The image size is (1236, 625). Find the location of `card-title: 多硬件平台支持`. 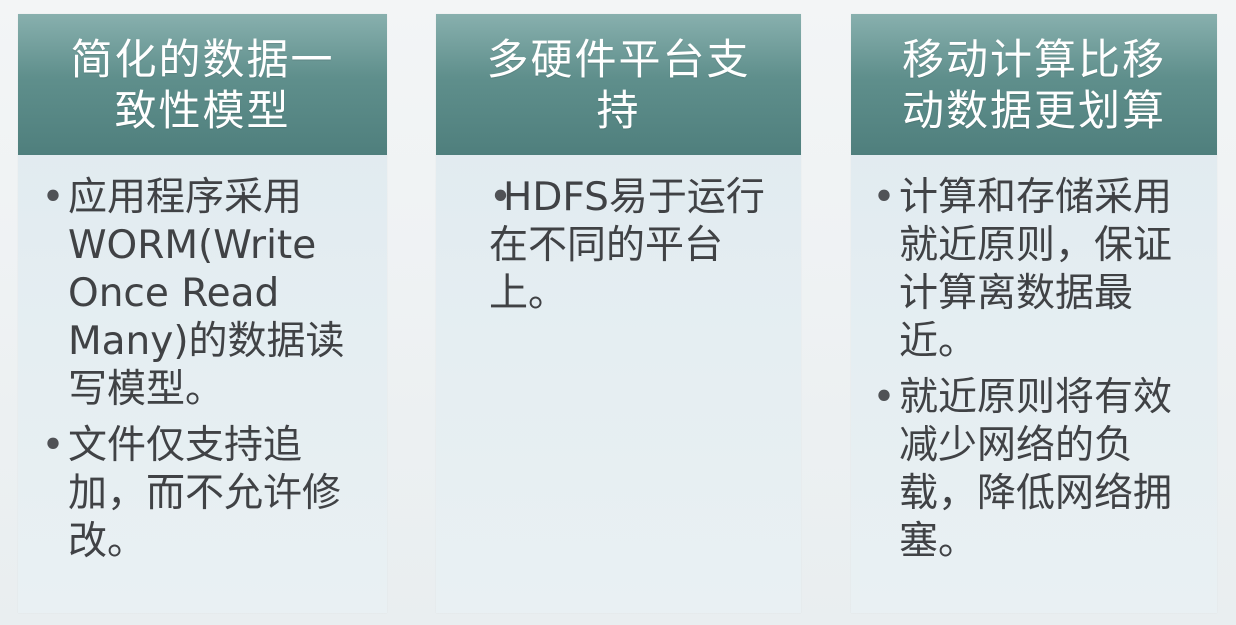

card-title: 多硬件平台支持 is located at coordinates (618, 84).